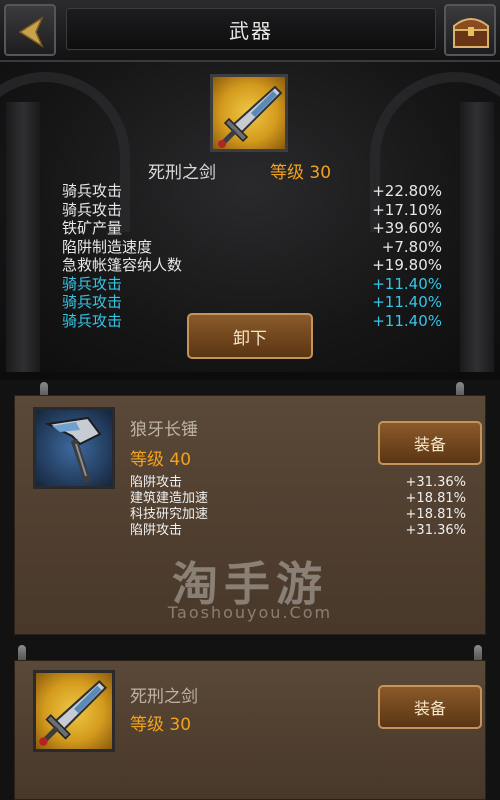  I want to click on item-stat-row: 科技研究加速 +18.81%, so click(298, 515).